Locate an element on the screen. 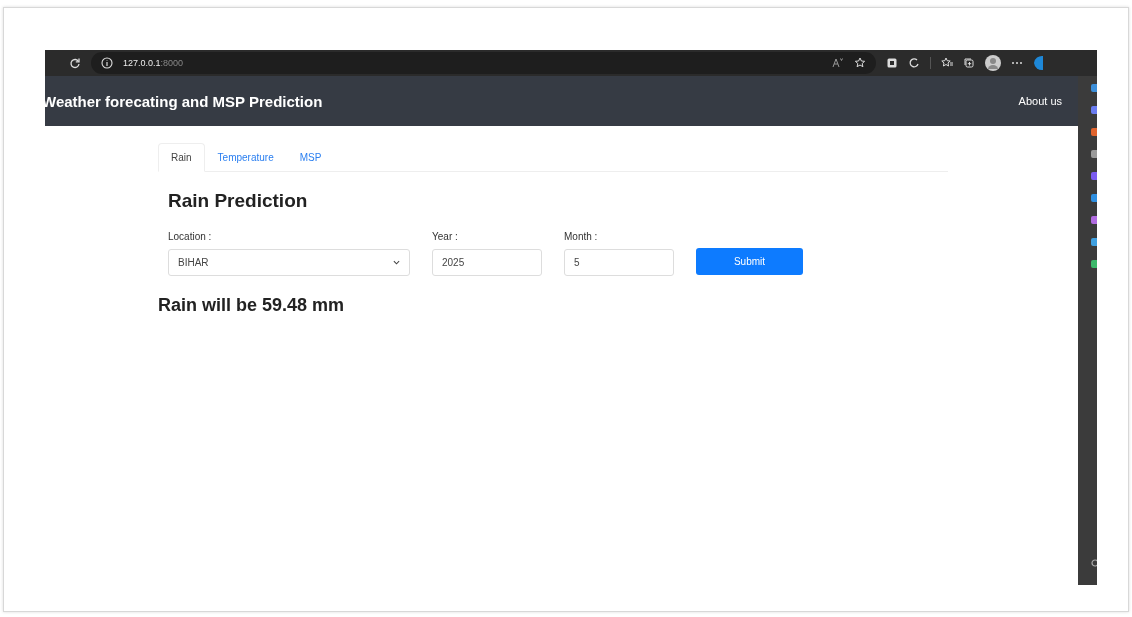 The height and width of the screenshot is (617, 1132). reload-icon is located at coordinates (75, 63).